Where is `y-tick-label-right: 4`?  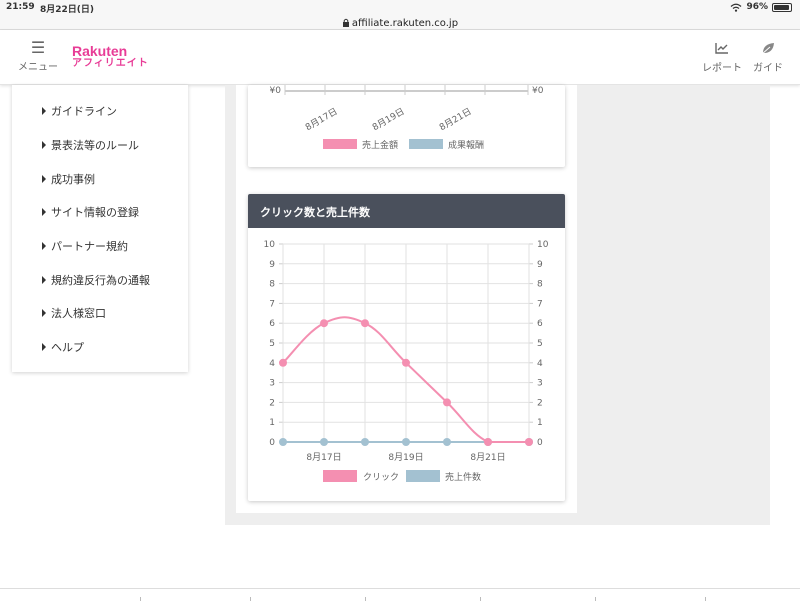
y-tick-label-right: 4 is located at coordinates (540, 364).